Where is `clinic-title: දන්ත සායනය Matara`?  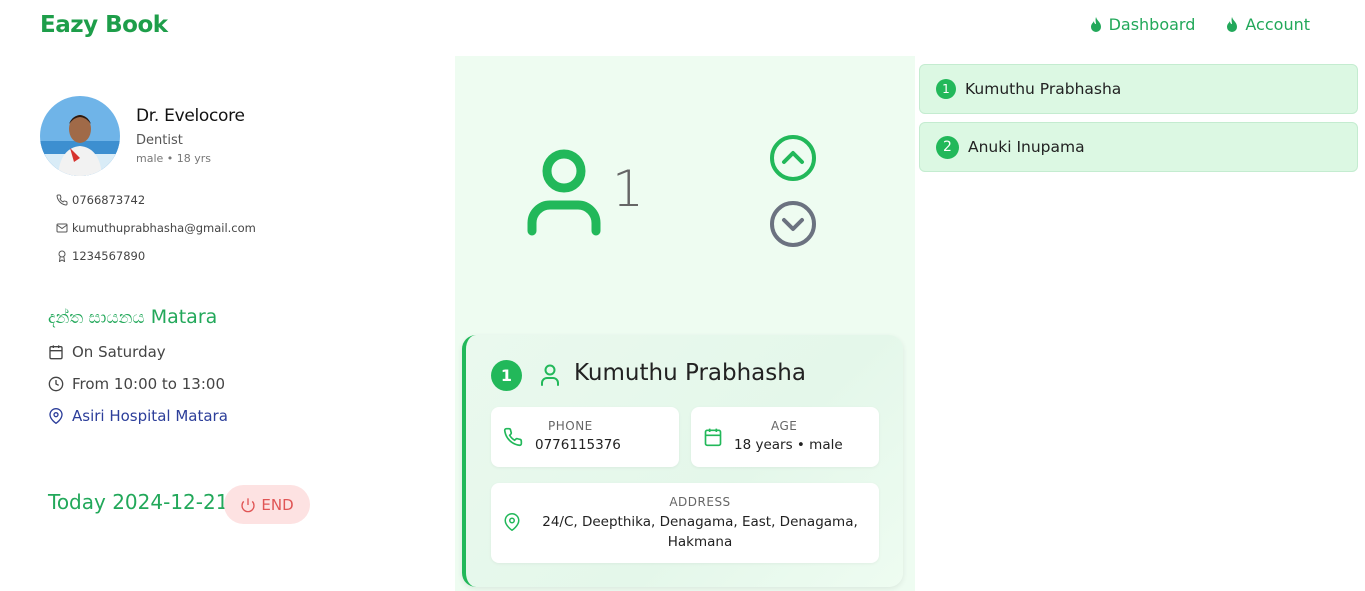 clinic-title: දන්ත සායනය Matara is located at coordinates (132, 317).